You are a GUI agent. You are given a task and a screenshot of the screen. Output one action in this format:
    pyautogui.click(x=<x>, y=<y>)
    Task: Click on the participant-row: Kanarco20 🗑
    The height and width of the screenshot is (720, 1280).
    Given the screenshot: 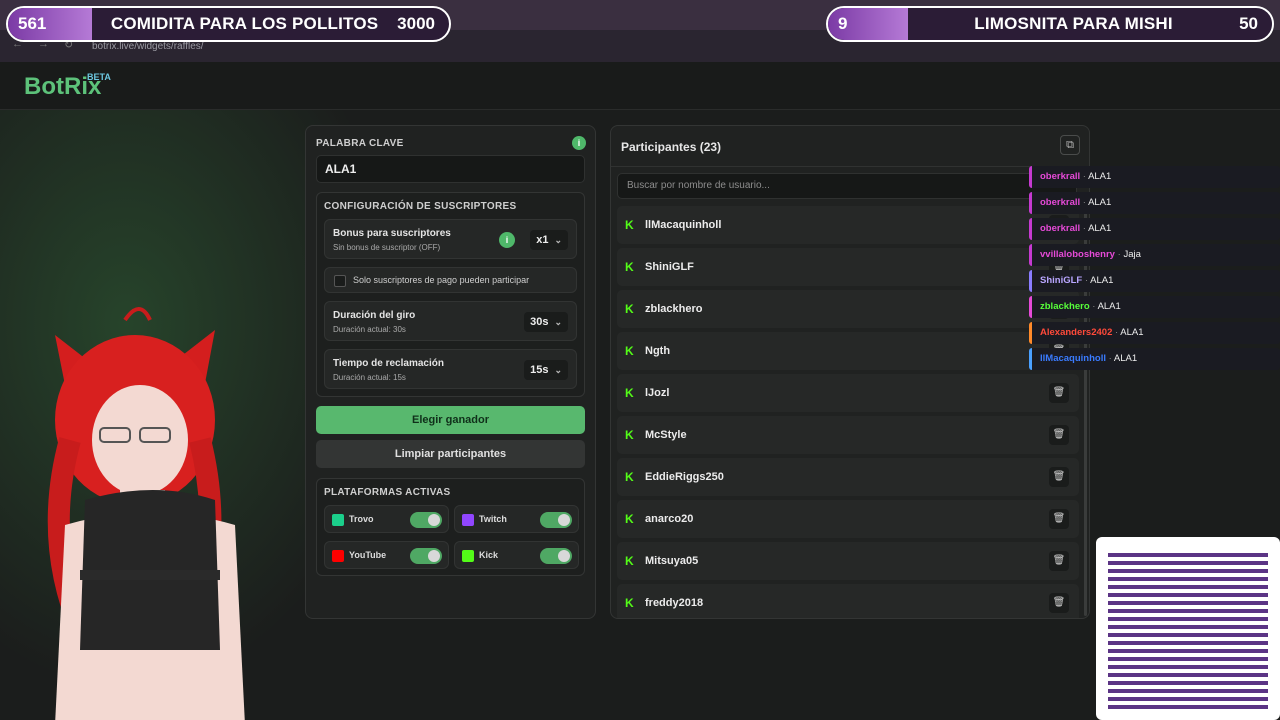 What is the action you would take?
    pyautogui.click(x=848, y=519)
    